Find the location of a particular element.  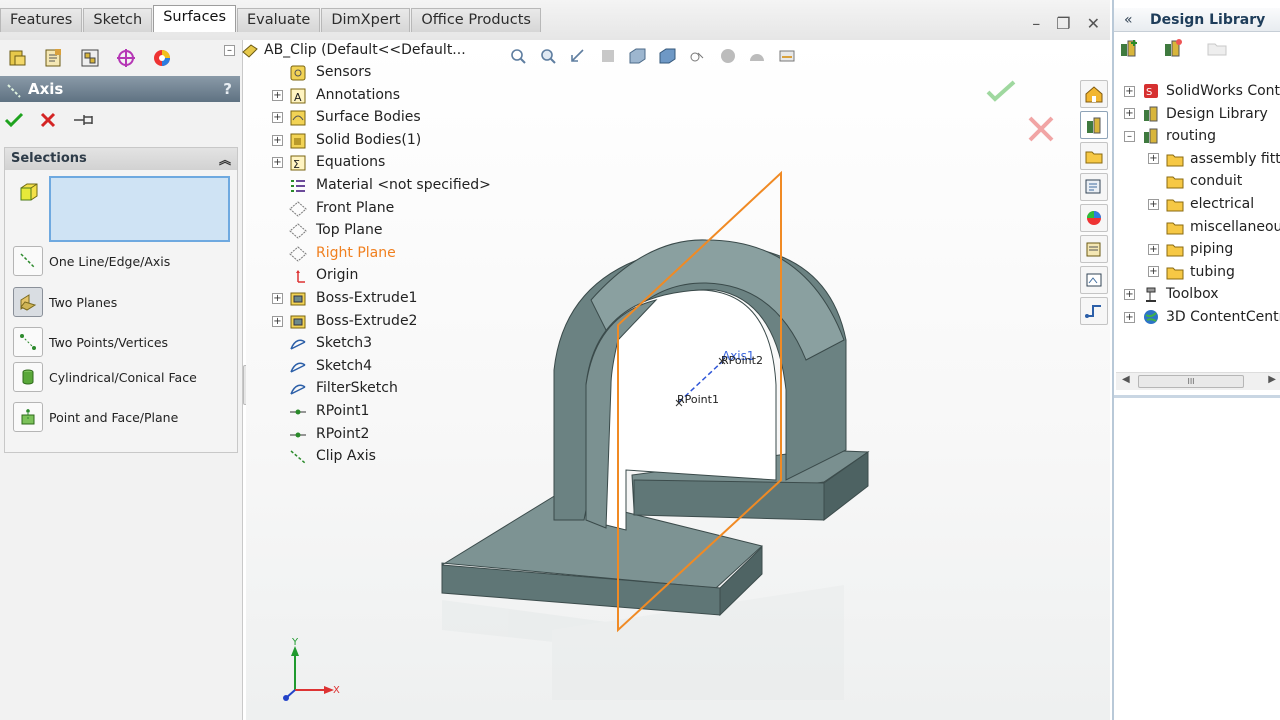

confirm-corner-cancel-icon is located at coordinates (1041, 129).